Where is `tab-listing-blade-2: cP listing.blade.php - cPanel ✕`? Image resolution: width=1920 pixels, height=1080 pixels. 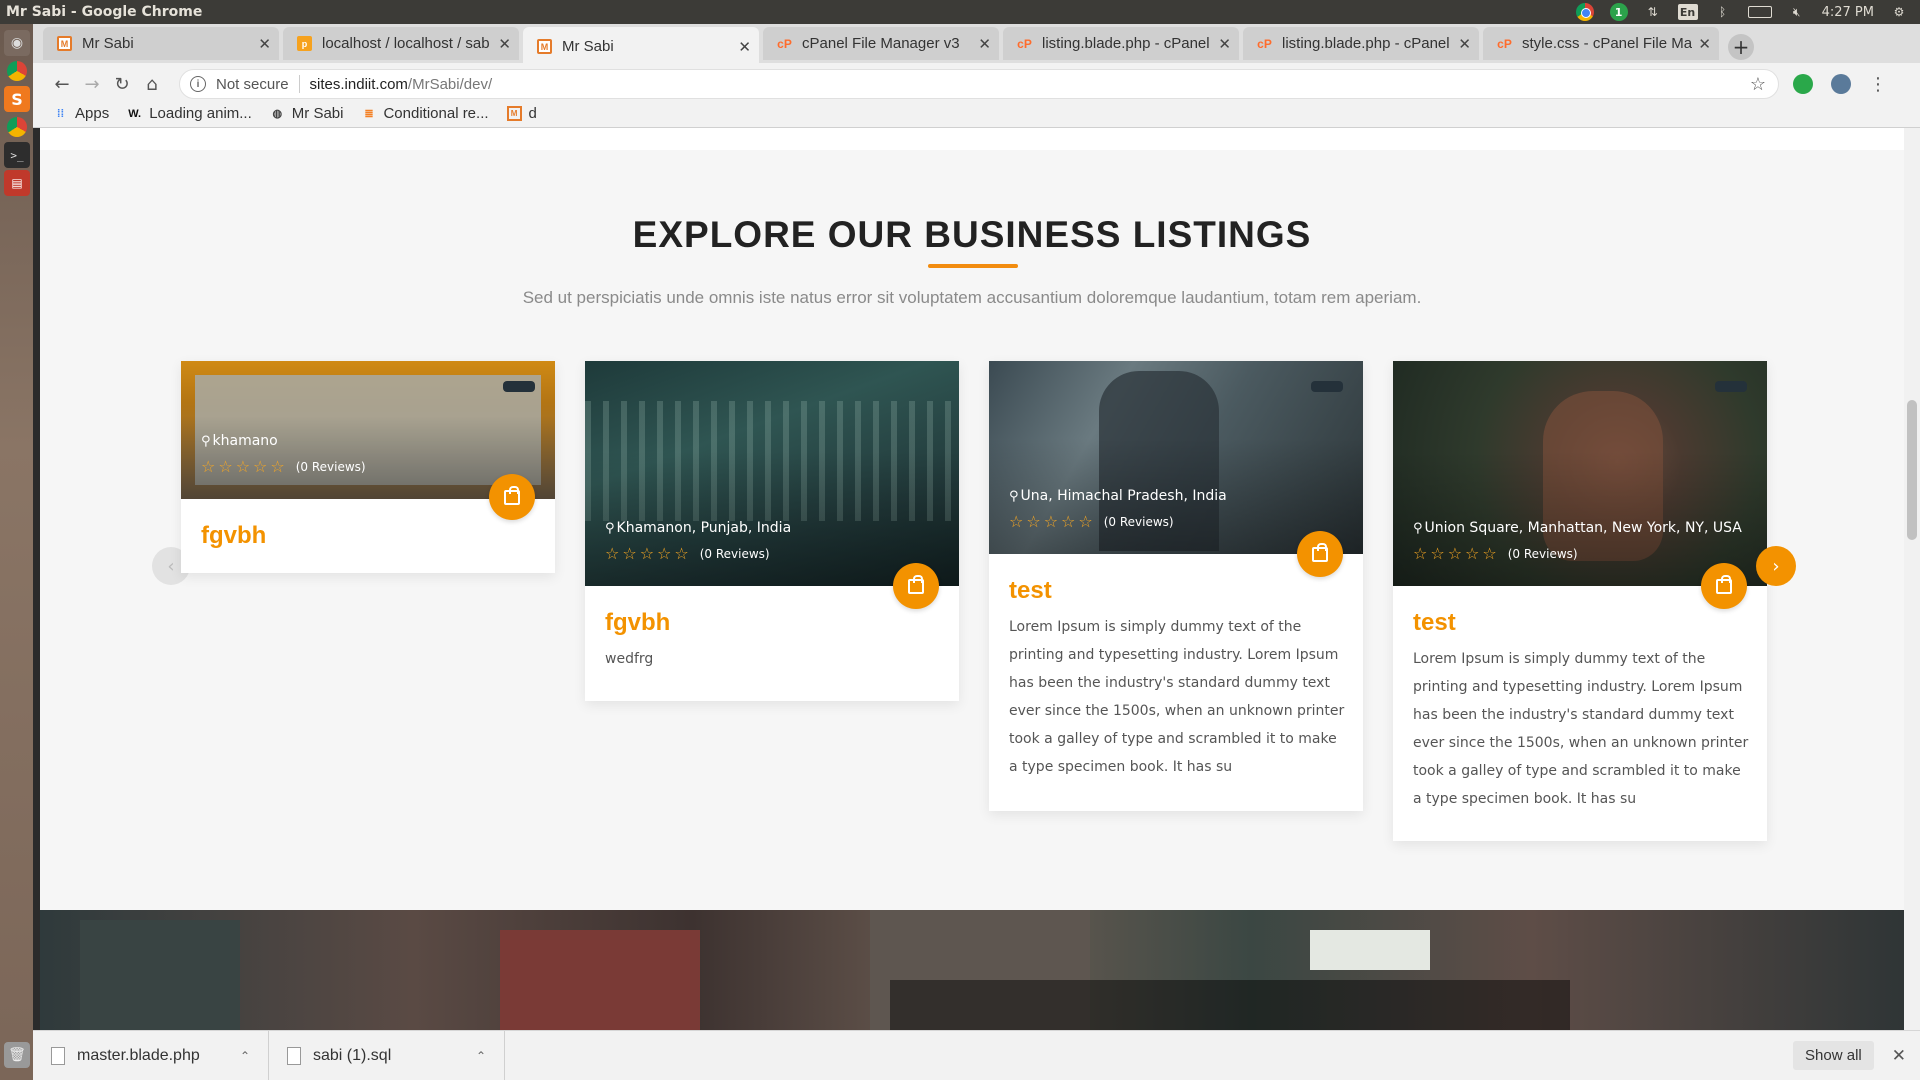 tab-listing-blade-2: cP listing.blade.php - cPanel ✕ is located at coordinates (1361, 43).